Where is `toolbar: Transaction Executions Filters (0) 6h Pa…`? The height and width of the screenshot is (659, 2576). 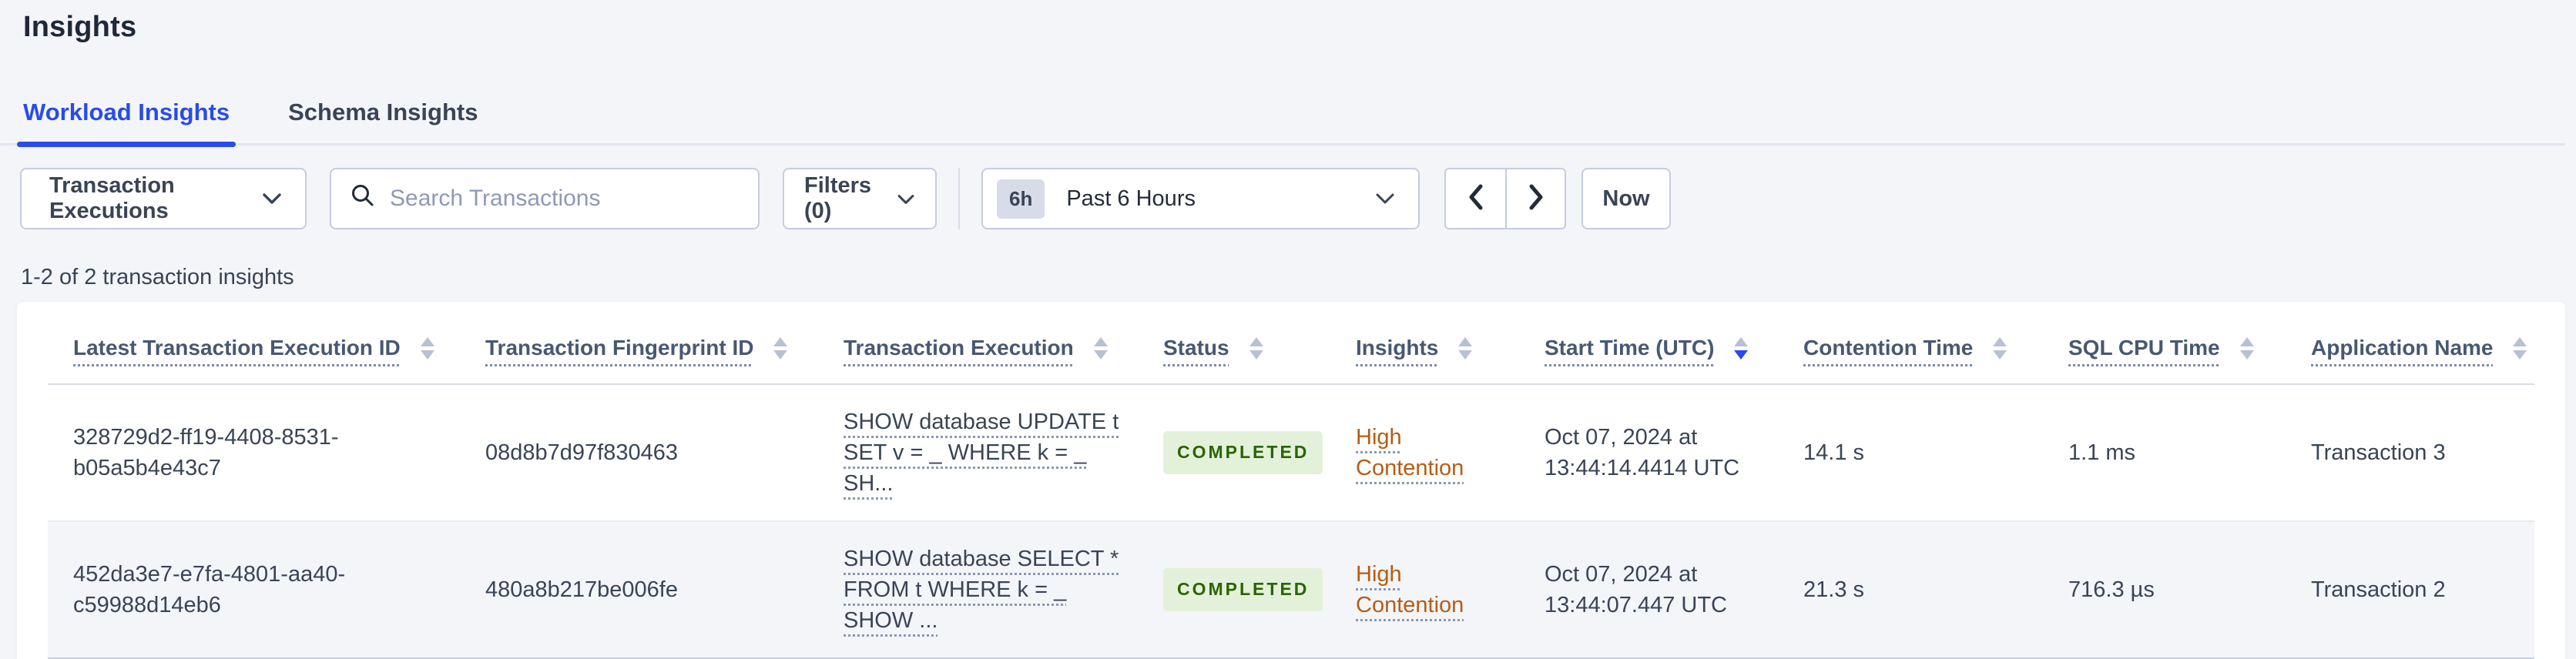
toolbar: Transaction Executions Filters (0) 6h Pa… is located at coordinates (845, 198).